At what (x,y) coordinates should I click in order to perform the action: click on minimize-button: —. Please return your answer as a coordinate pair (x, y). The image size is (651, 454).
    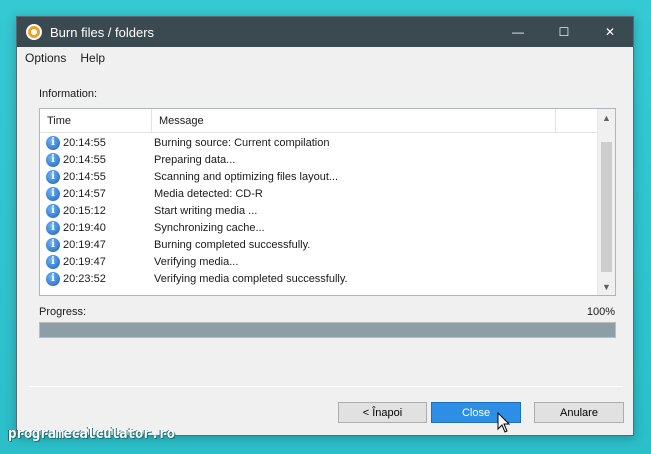
    Looking at the image, I should click on (518, 32).